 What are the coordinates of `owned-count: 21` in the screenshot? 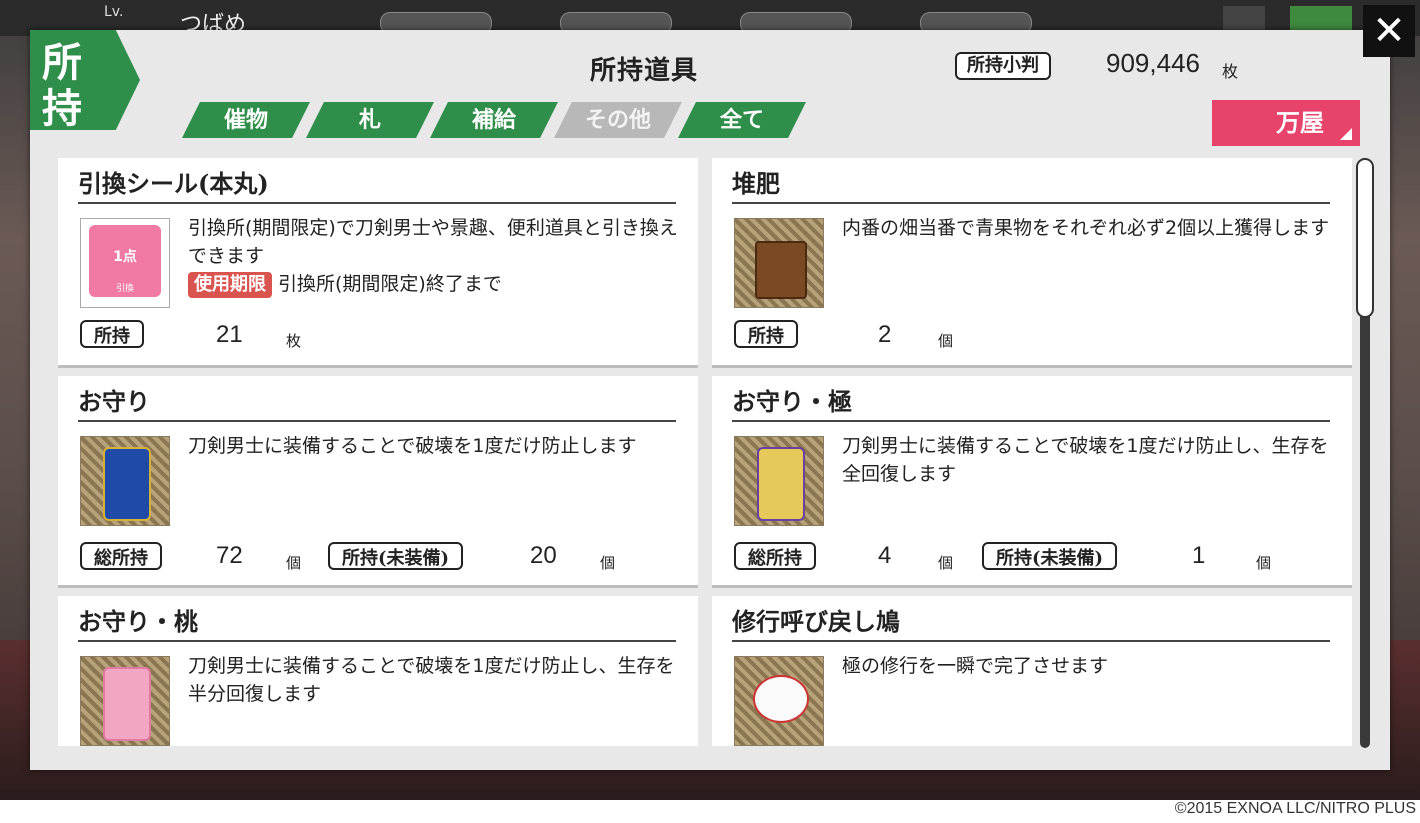 It's located at (229, 334).